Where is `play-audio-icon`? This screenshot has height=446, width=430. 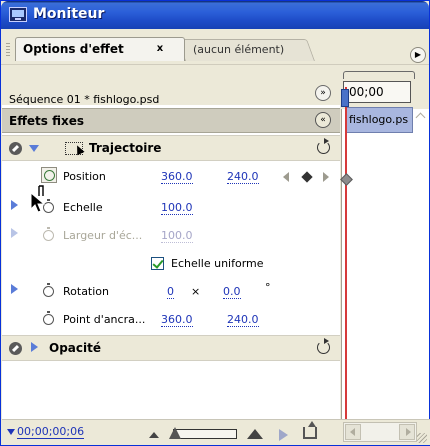
play-audio-icon is located at coordinates (283, 435).